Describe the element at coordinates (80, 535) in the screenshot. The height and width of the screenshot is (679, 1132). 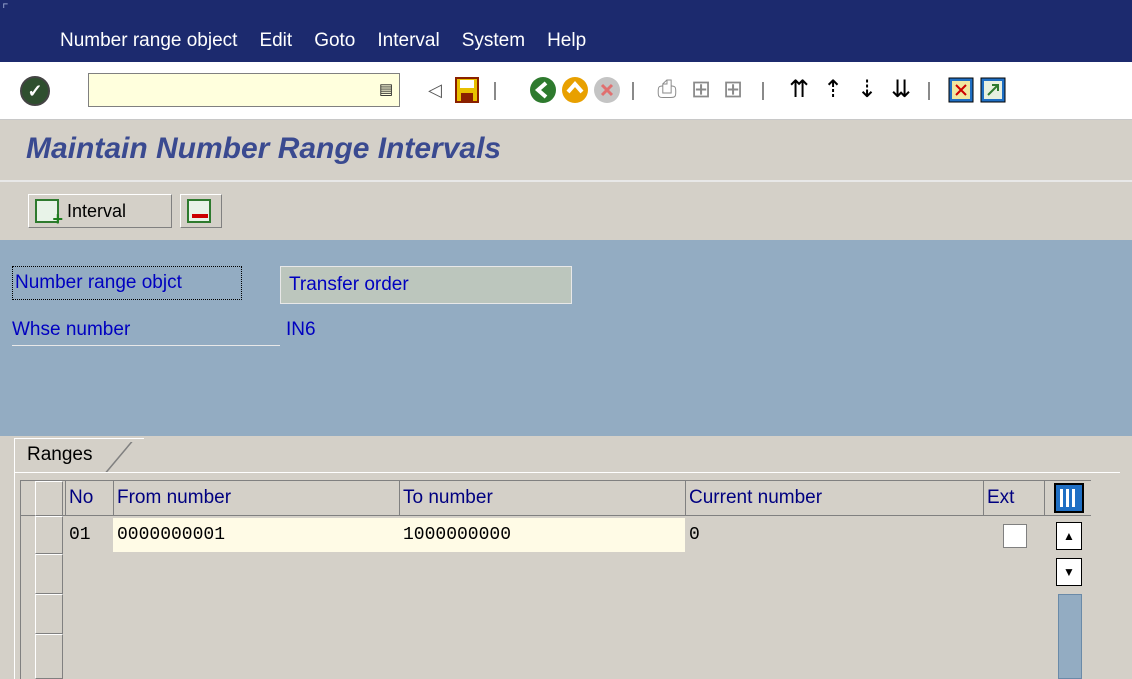
I see `cell-no: 01` at that location.